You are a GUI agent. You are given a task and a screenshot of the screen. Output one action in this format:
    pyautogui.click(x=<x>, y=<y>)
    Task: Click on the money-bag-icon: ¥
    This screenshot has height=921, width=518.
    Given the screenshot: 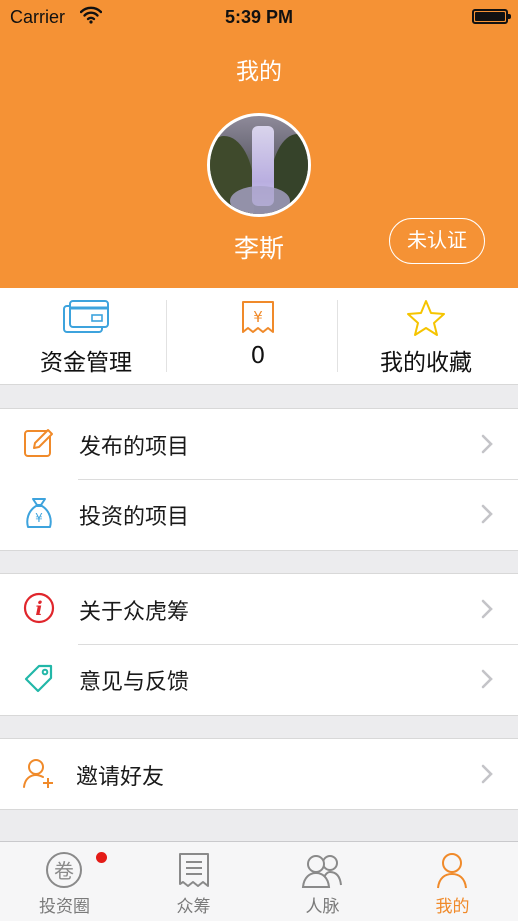 What is the action you would take?
    pyautogui.click(x=39, y=513)
    